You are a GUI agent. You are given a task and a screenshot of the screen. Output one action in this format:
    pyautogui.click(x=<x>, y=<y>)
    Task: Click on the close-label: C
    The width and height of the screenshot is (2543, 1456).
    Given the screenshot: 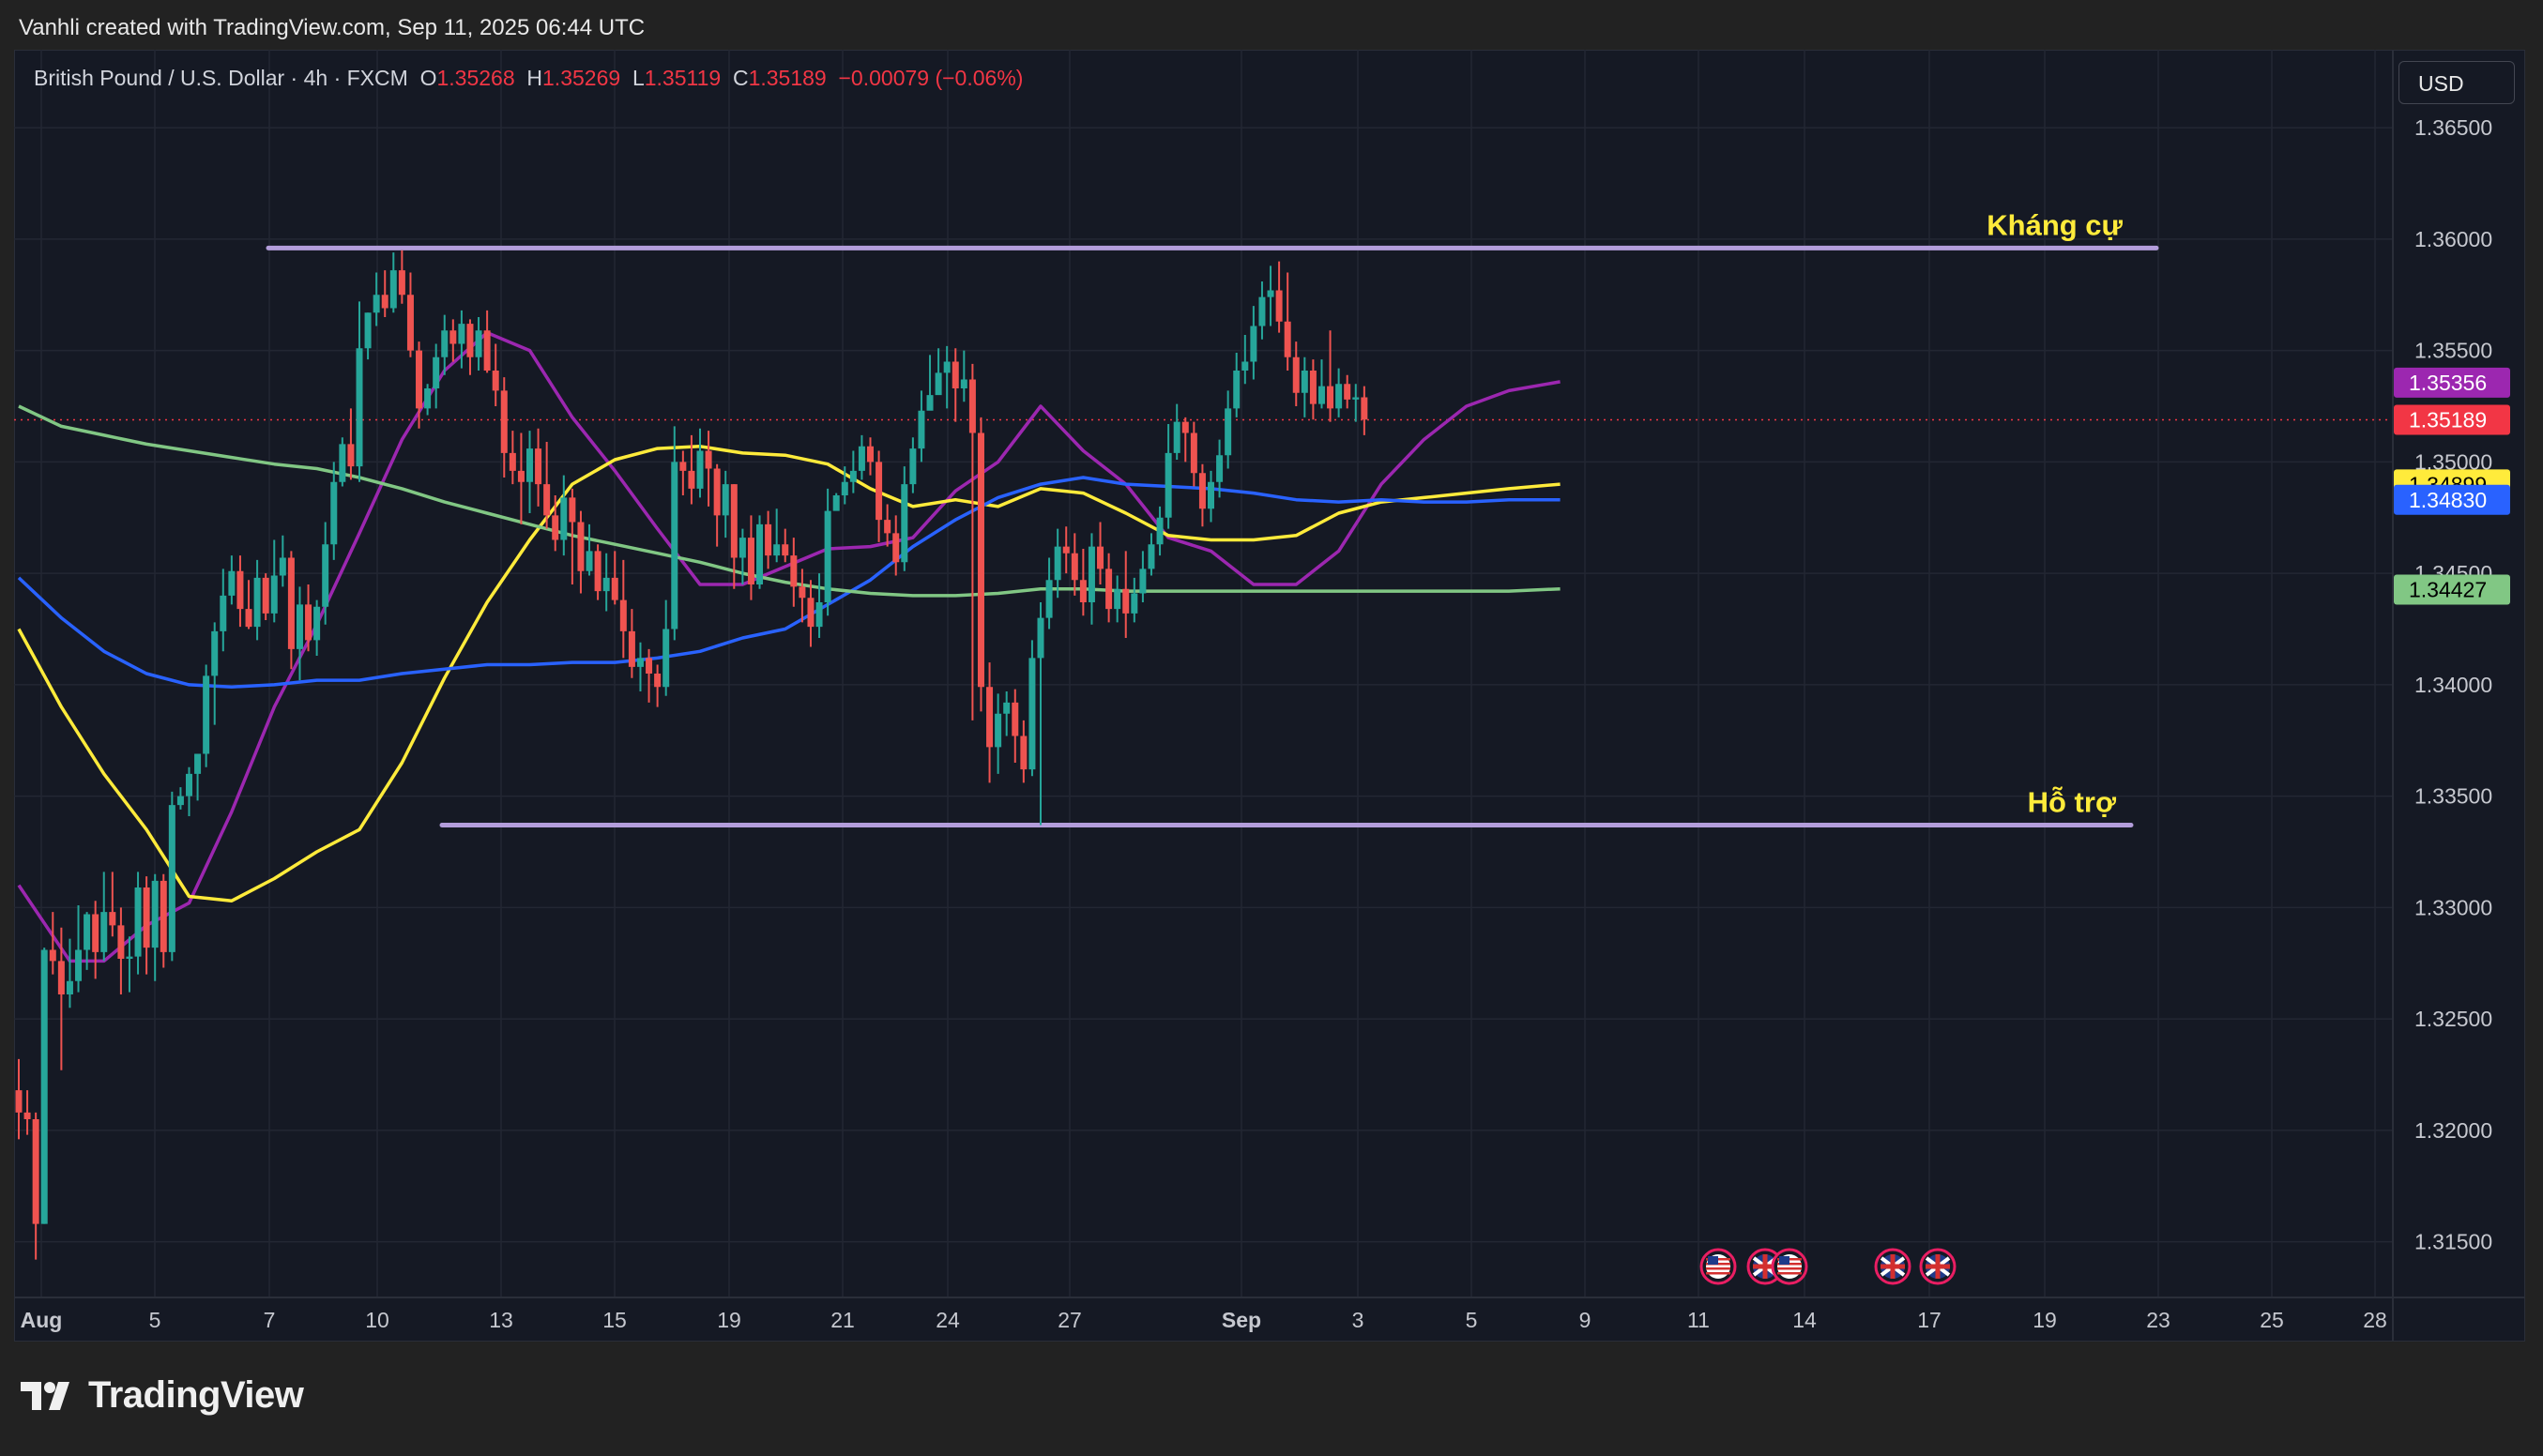 What is the action you would take?
    pyautogui.click(x=740, y=78)
    